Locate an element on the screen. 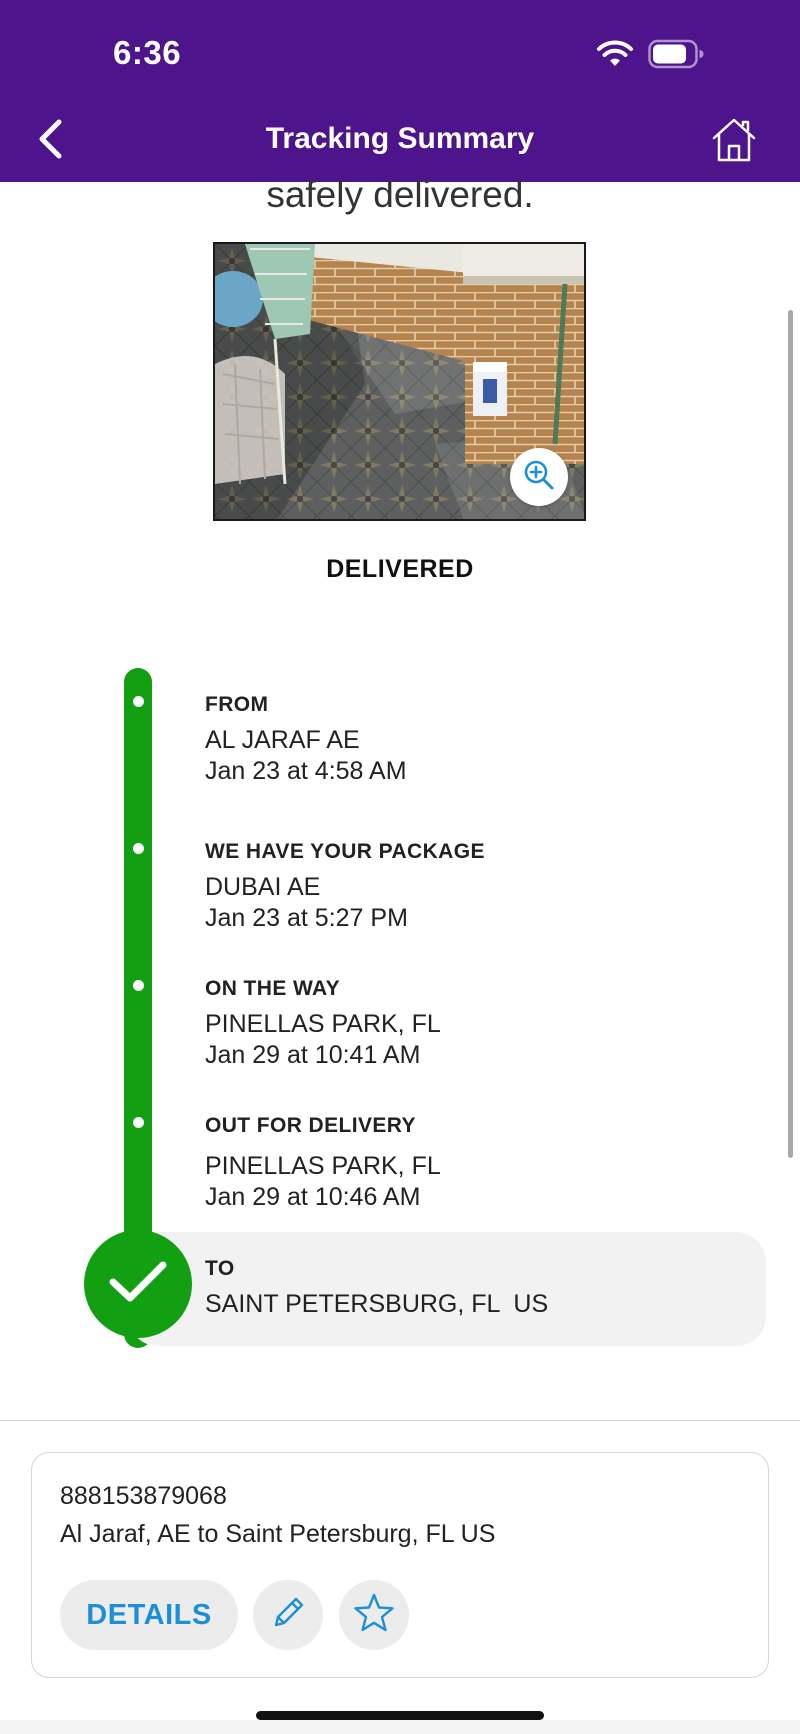  tracking-number: 888153879068 is located at coordinates (143, 1496).